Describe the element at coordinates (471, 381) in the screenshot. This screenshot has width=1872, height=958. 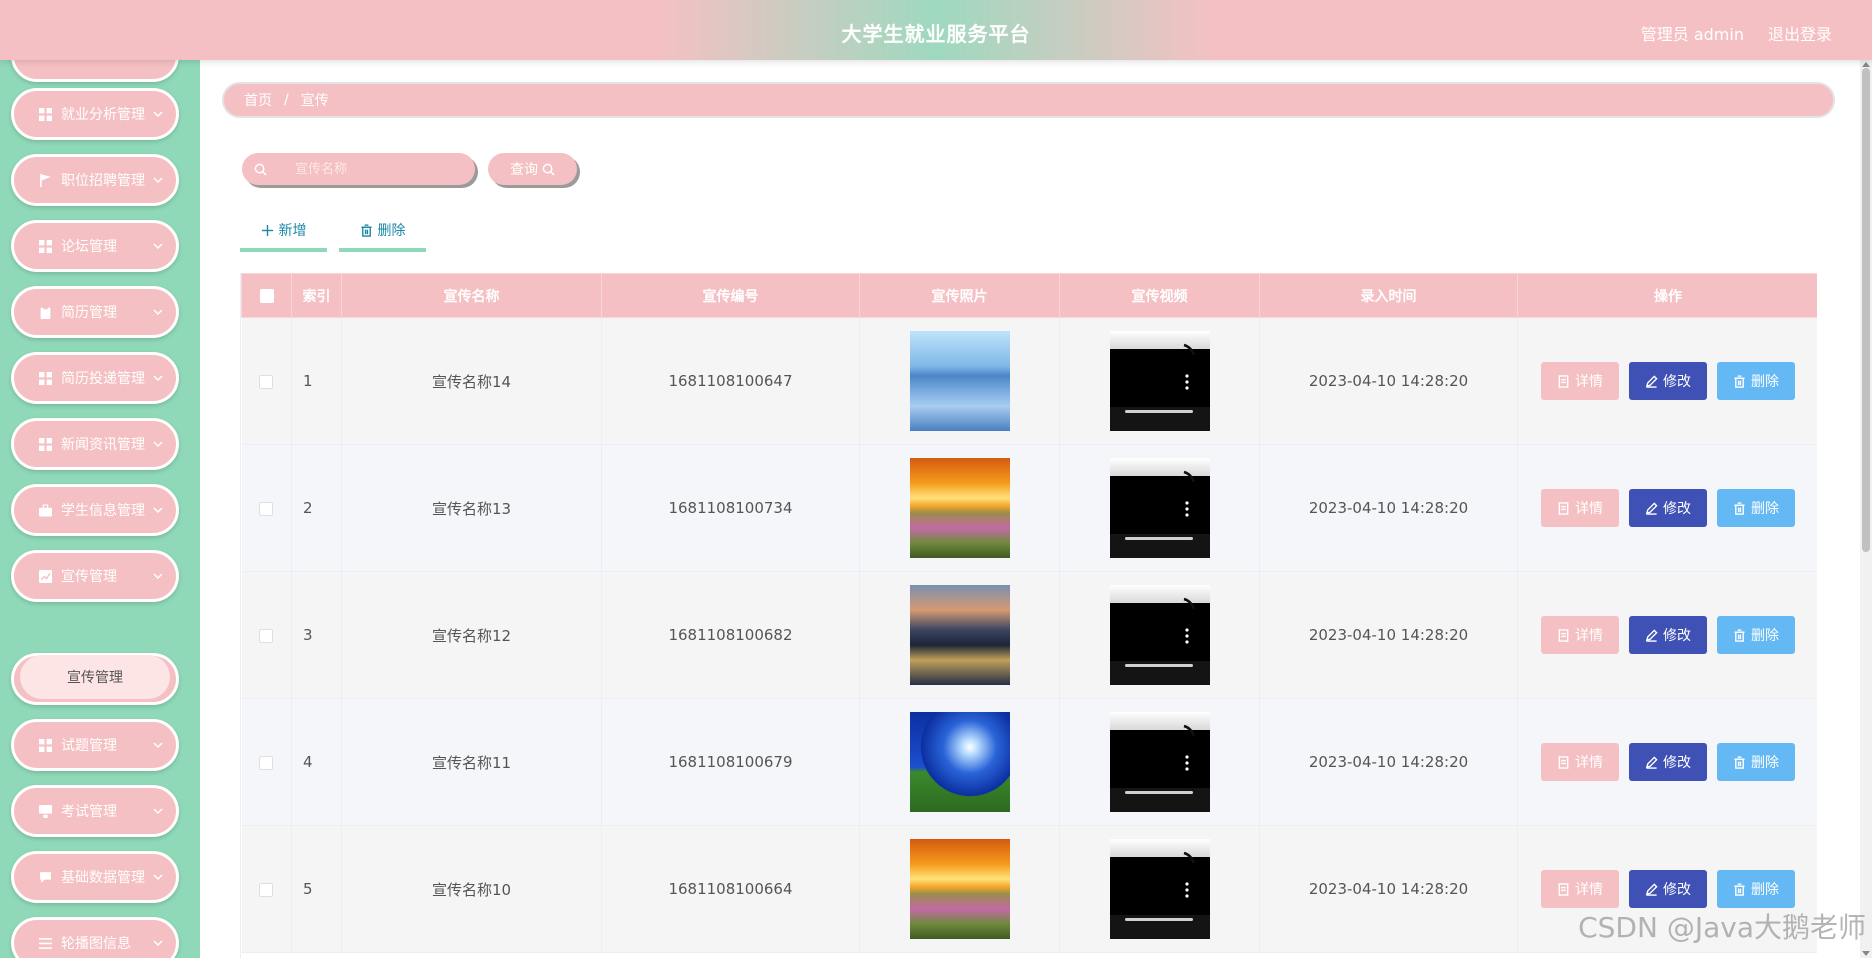
I see `row-name: 宣传名称14` at that location.